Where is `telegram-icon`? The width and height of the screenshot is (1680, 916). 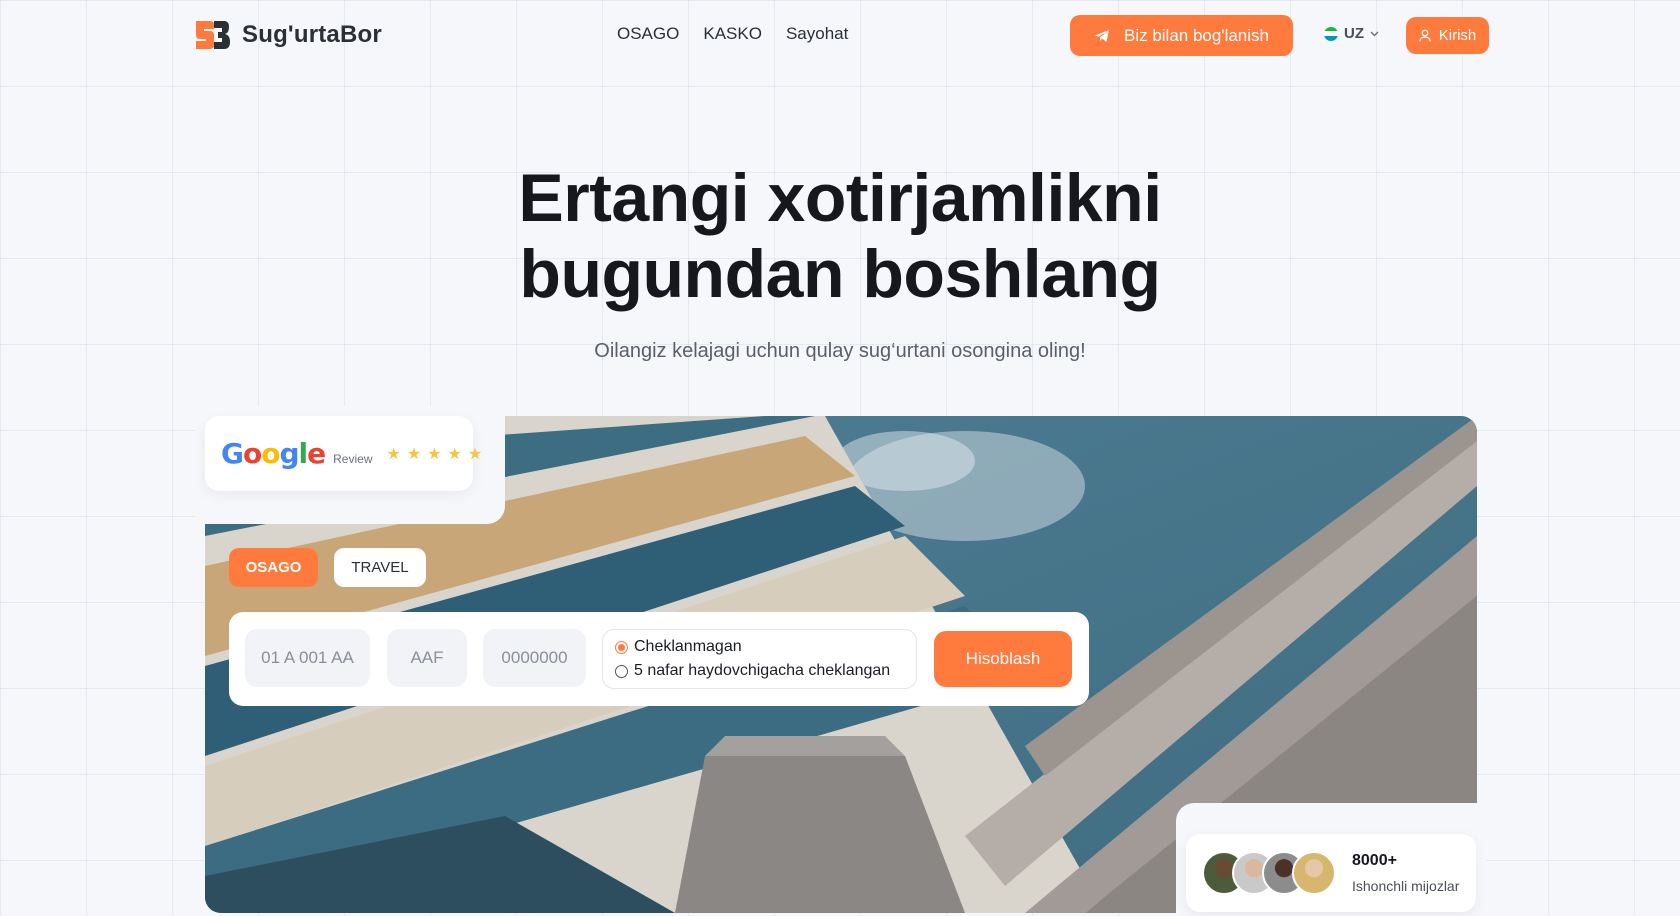
telegram-icon is located at coordinates (1101, 35).